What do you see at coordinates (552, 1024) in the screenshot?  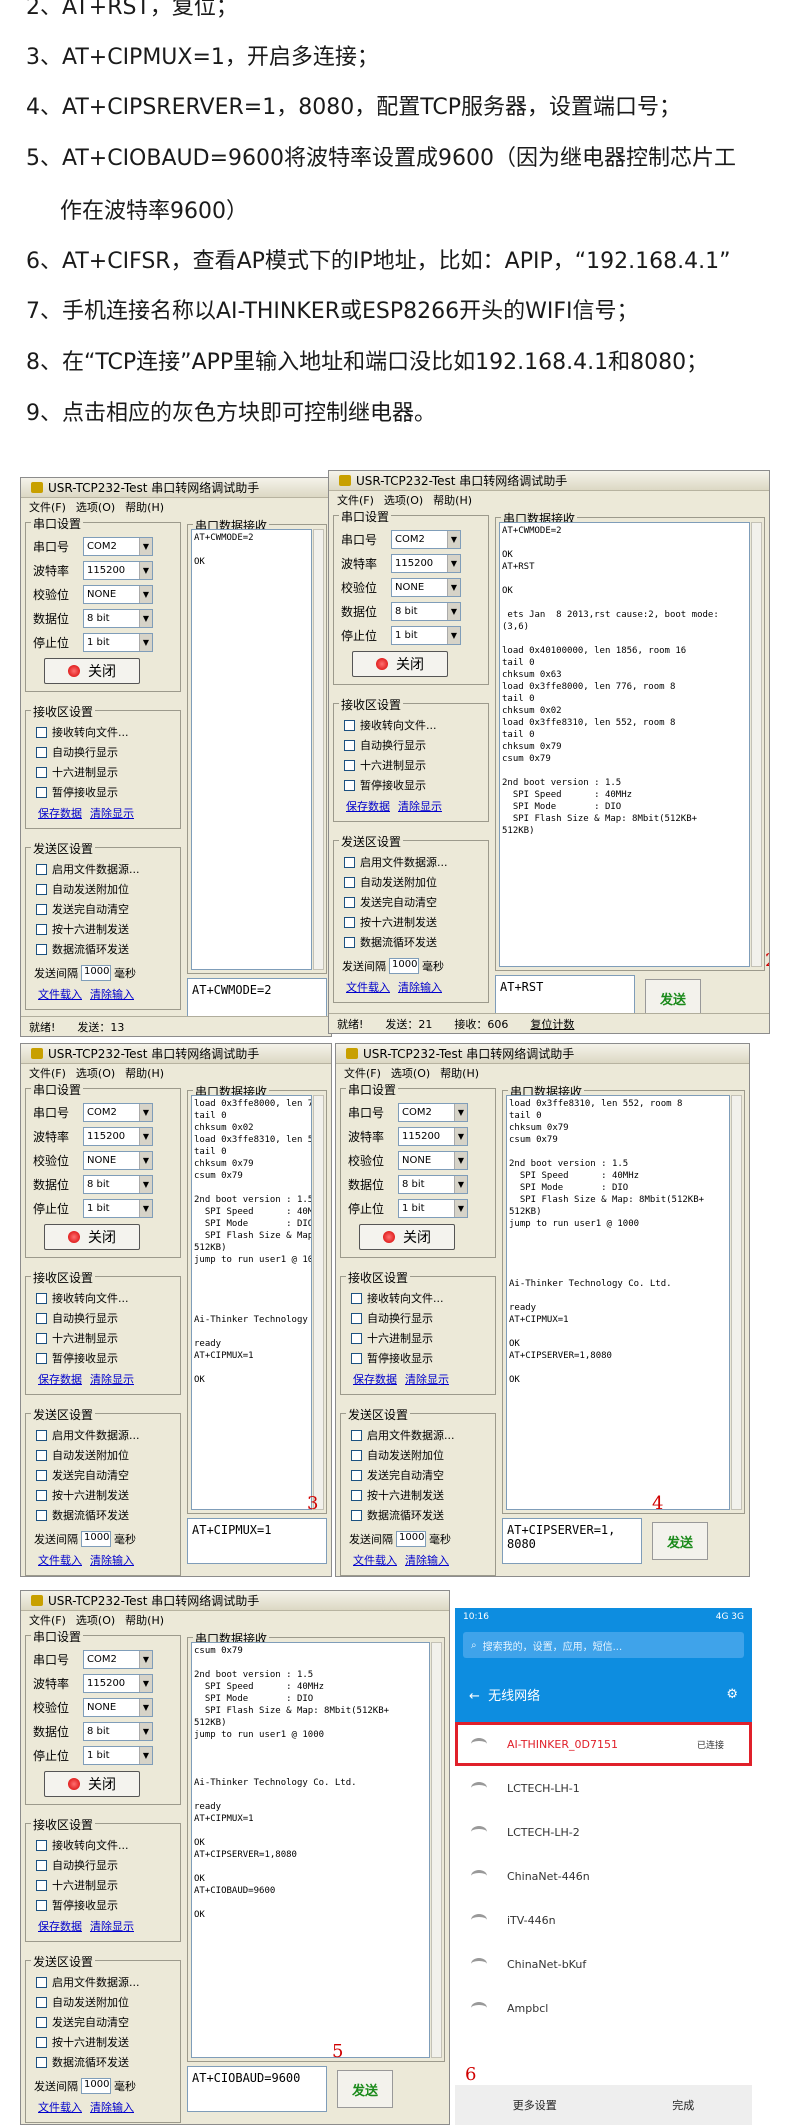 I see `reset-count-link: 复位计数` at bounding box center [552, 1024].